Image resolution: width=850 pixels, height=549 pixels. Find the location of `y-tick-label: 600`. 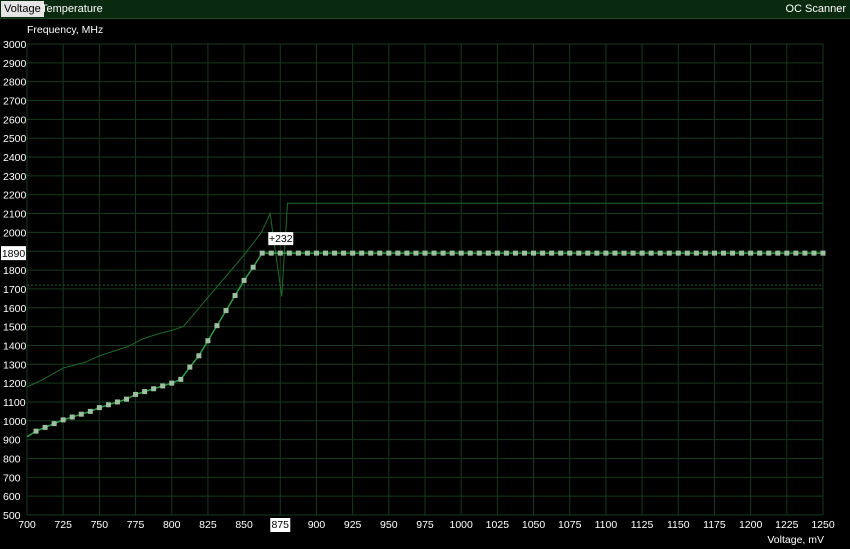

y-tick-label: 600 is located at coordinates (12, 497).